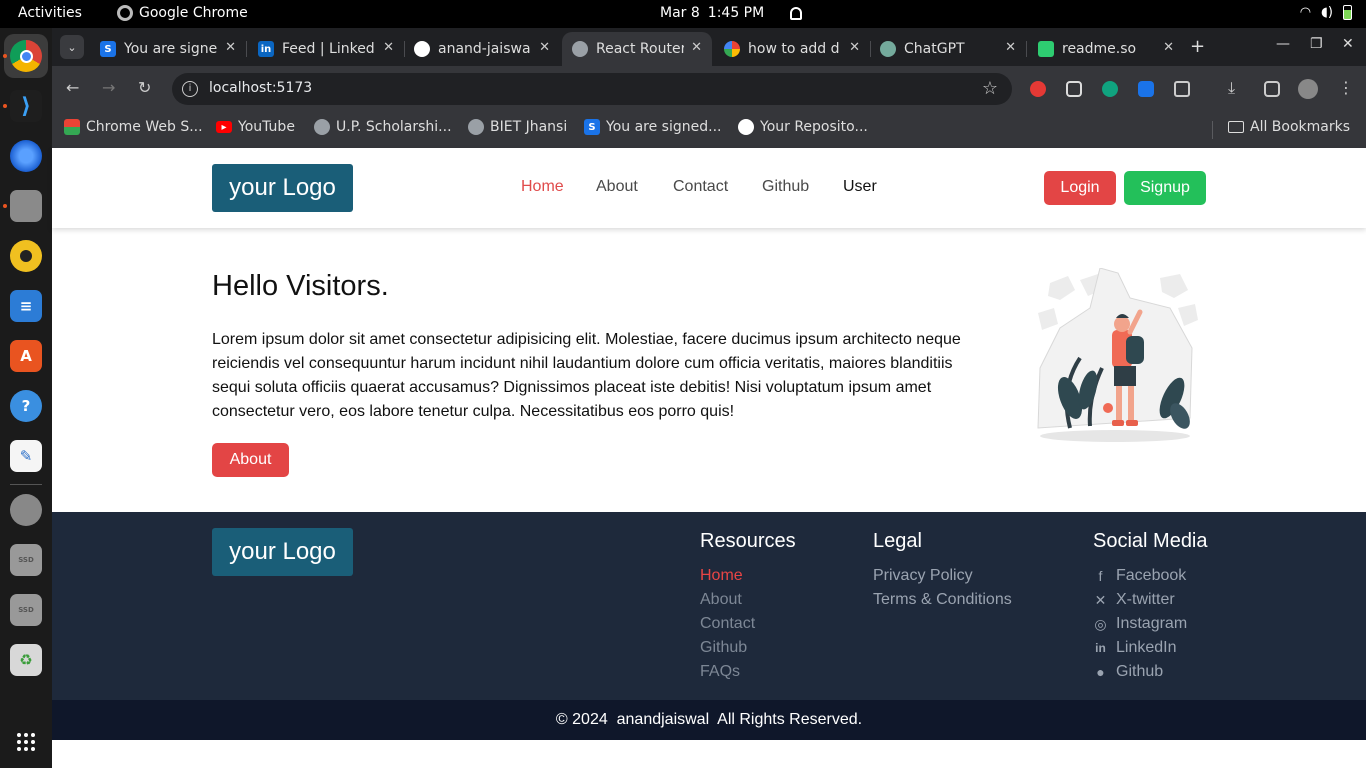  I want to click on all-bookmarks-button: All Bookmarks, so click(1289, 127).